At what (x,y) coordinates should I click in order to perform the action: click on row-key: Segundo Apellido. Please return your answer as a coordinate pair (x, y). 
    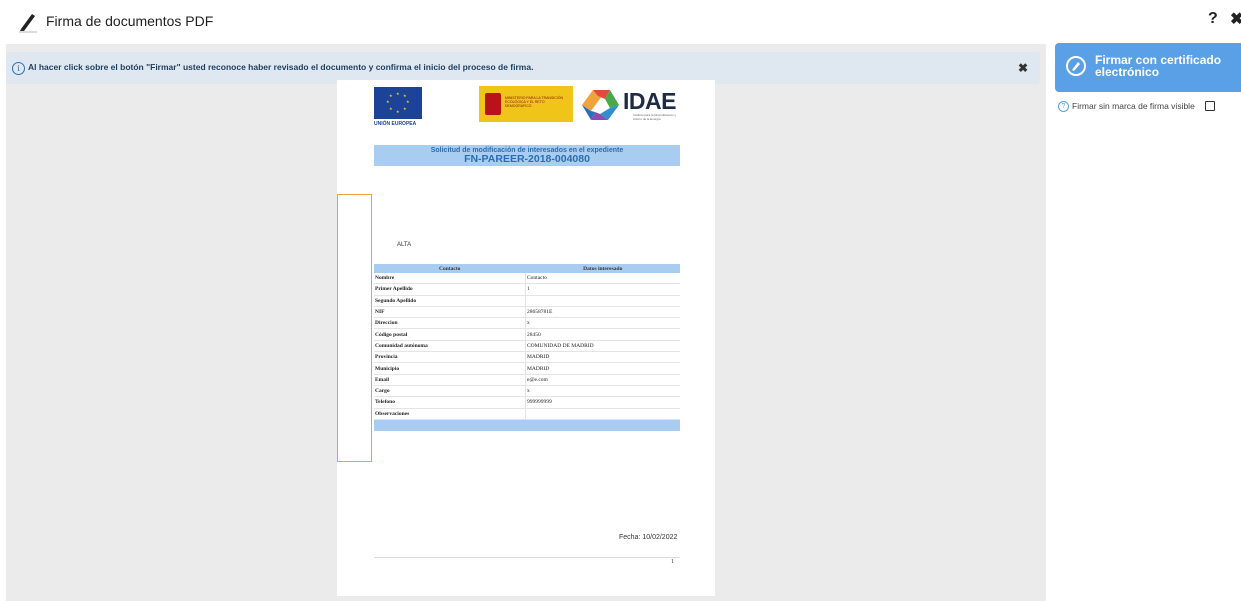
    Looking at the image, I should click on (450, 301).